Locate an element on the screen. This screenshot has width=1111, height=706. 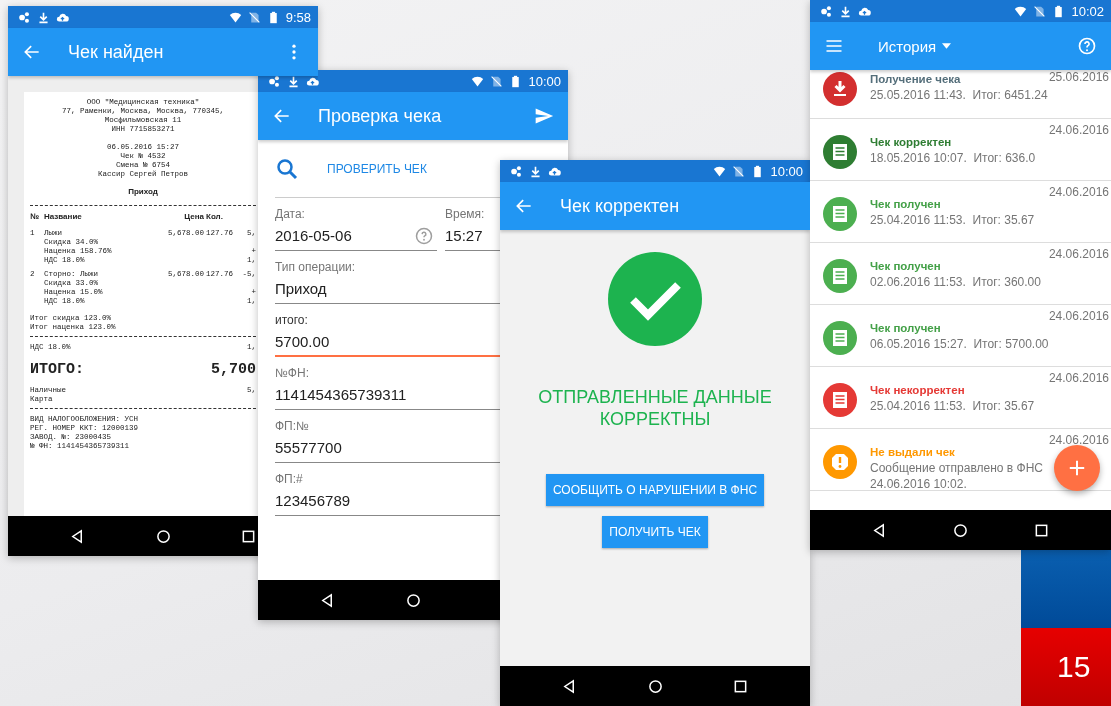
item-title: Чек корректен is located at coordinates (911, 142).